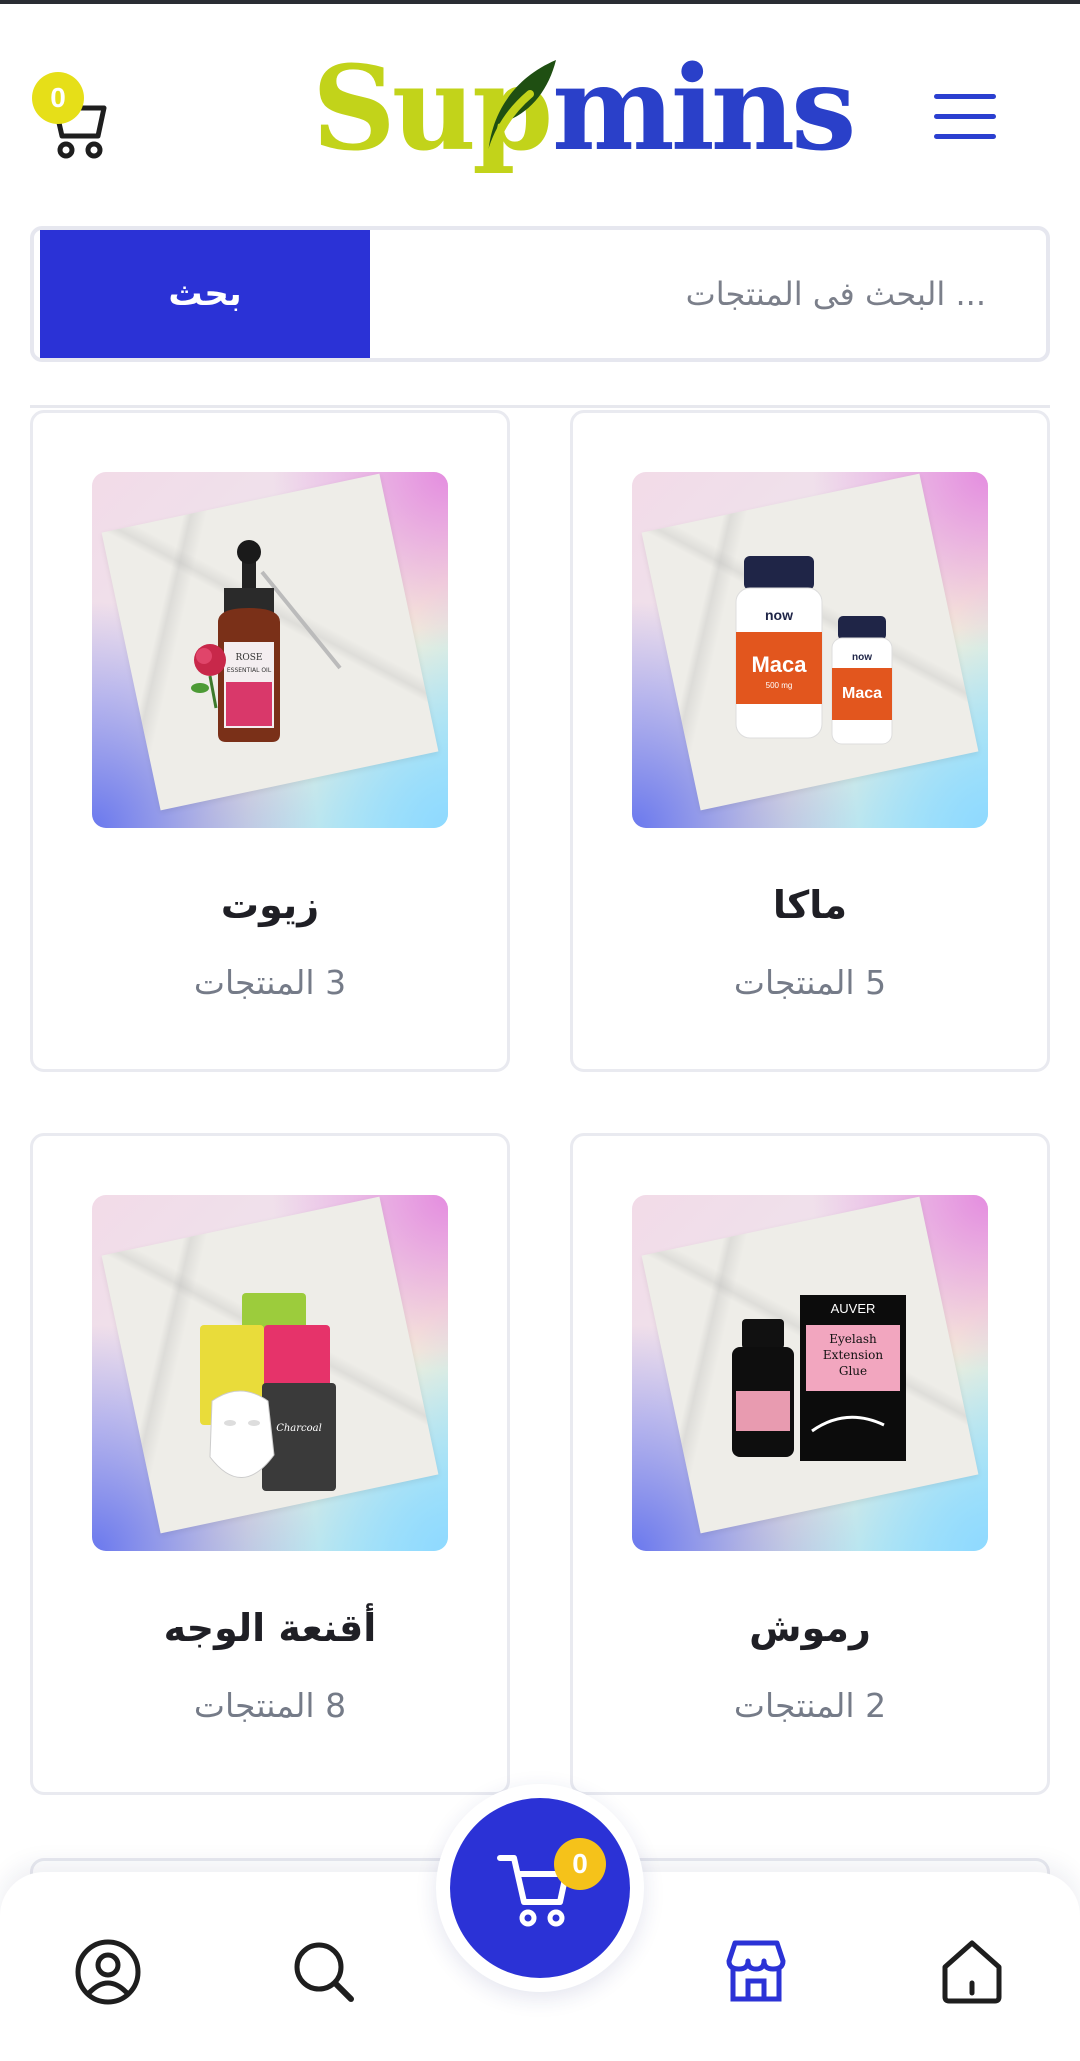 The height and width of the screenshot is (2061, 1080). Describe the element at coordinates (810, 1705) in the screenshot. I see `category-count: 2 المنتجات` at that location.